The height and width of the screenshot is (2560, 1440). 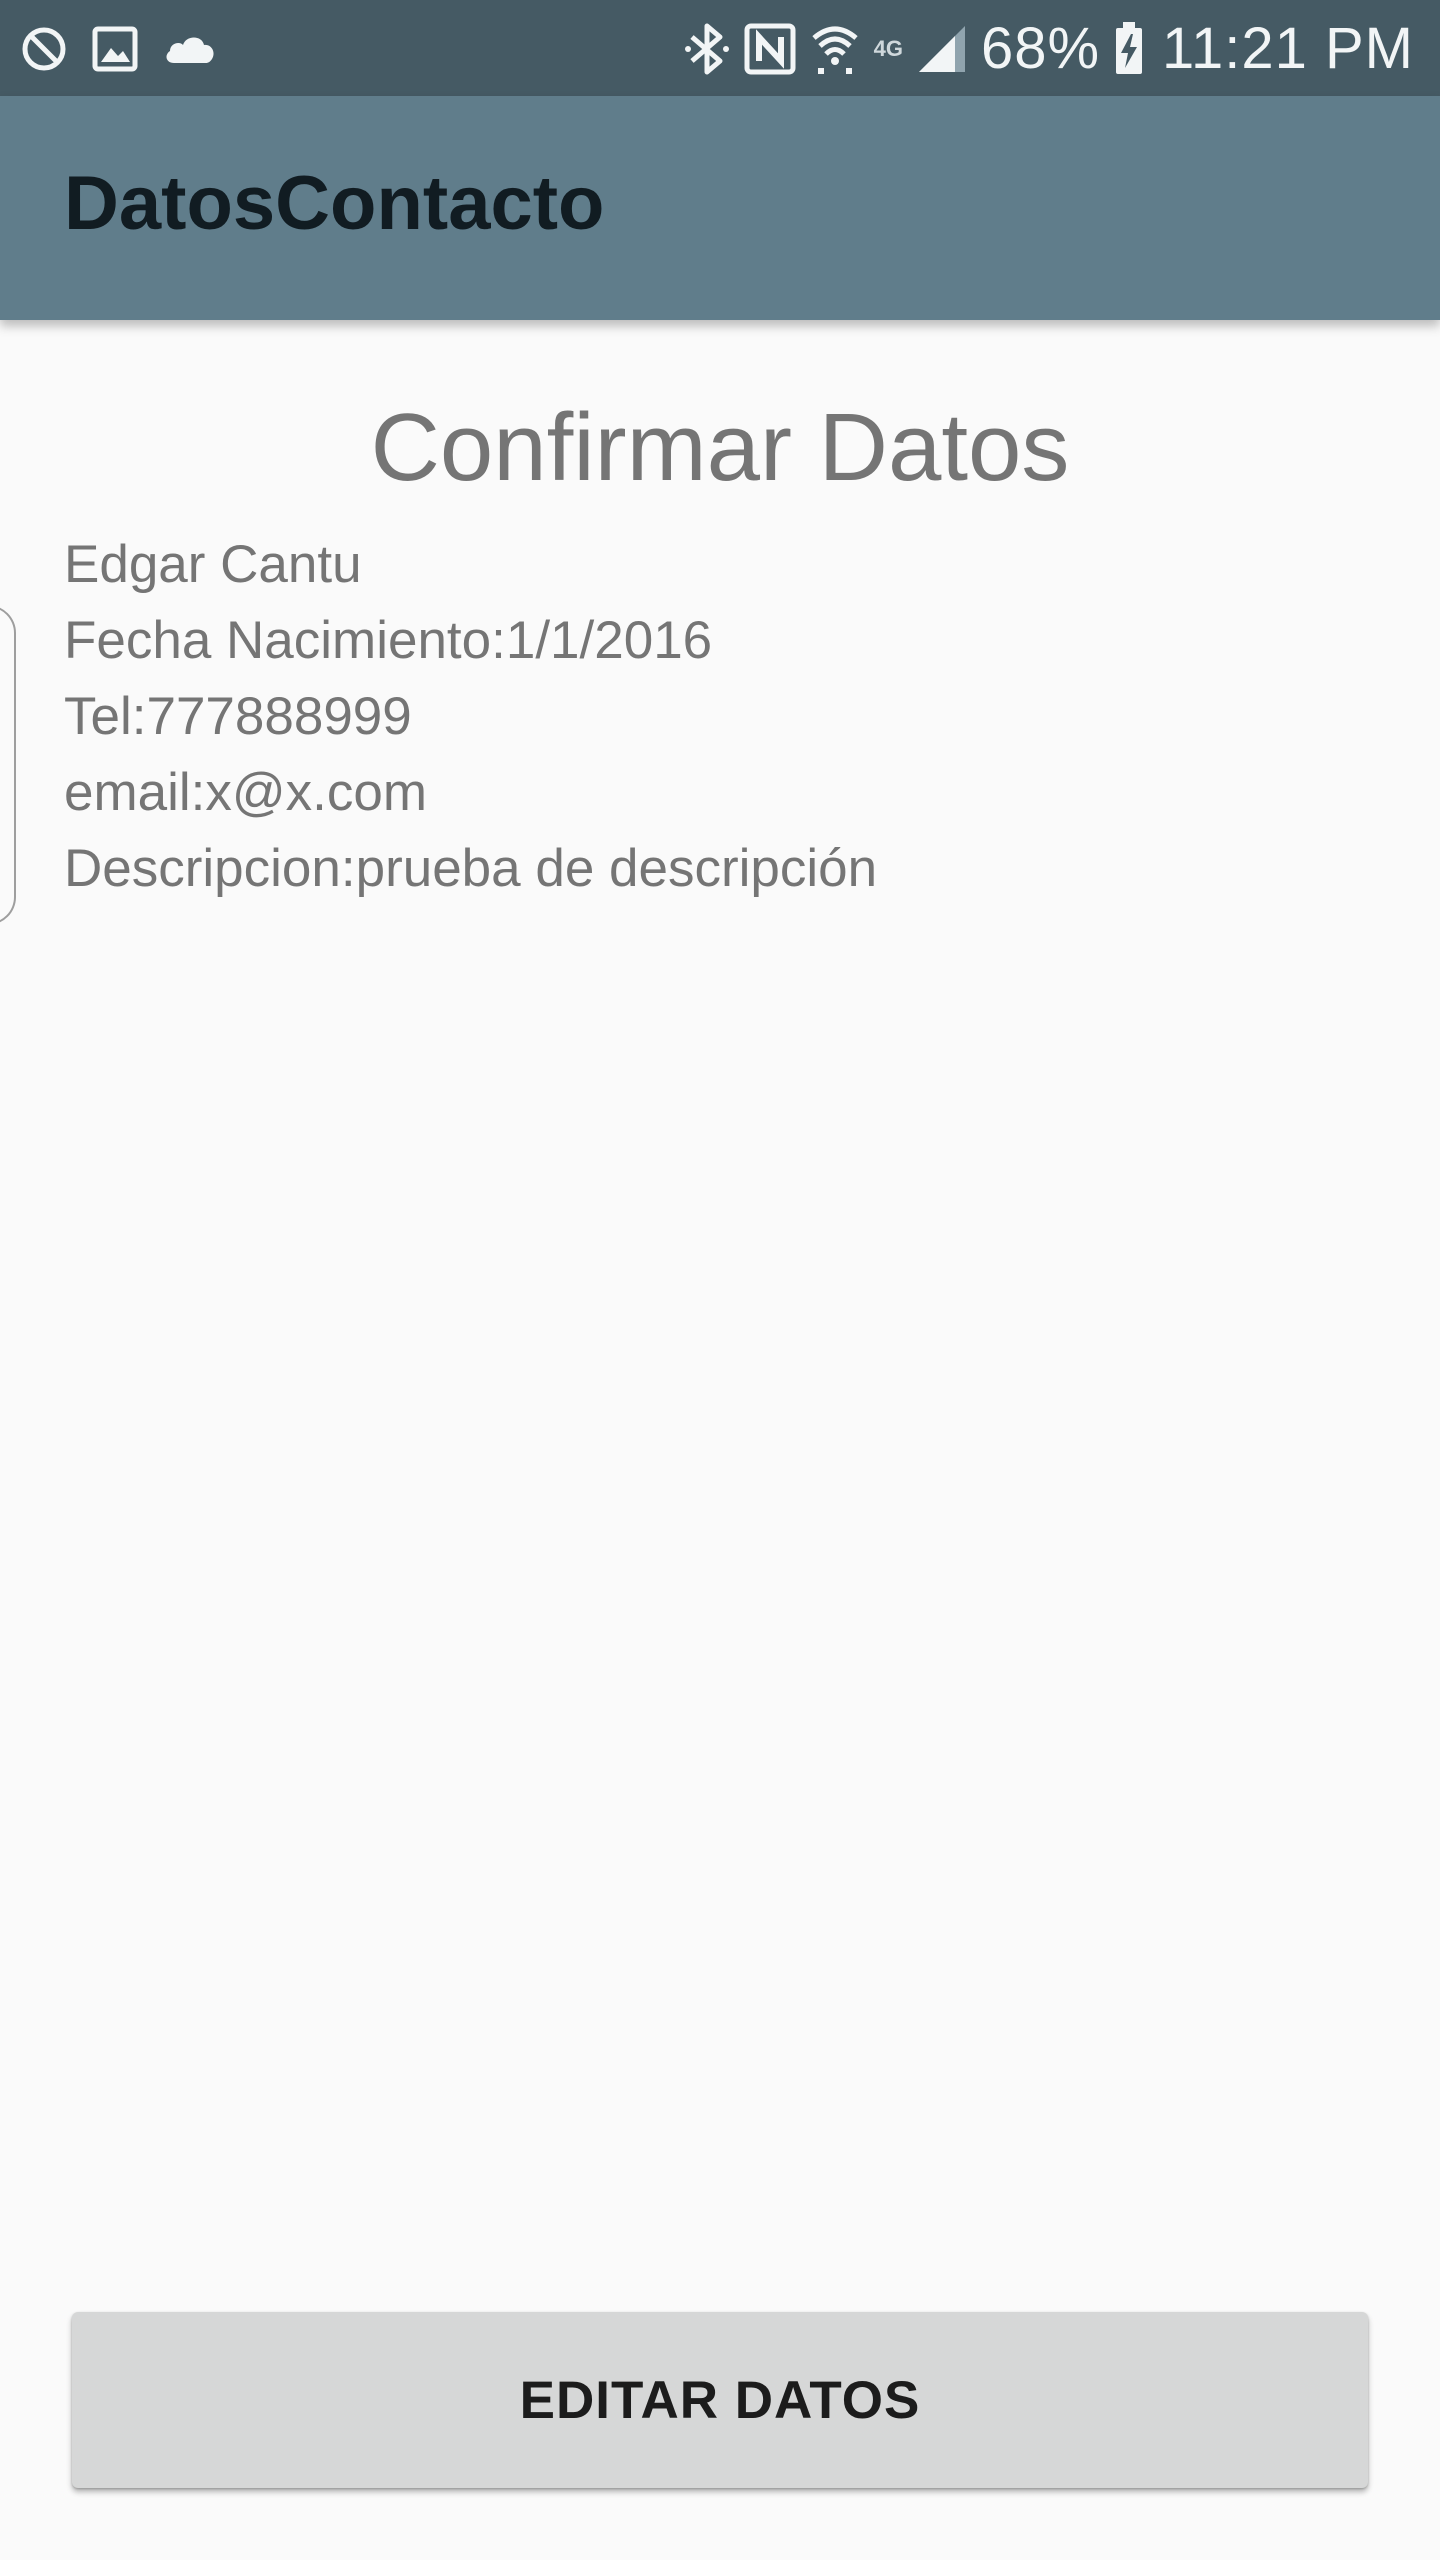 I want to click on contact-phone: Tel:777888999, so click(x=238, y=716).